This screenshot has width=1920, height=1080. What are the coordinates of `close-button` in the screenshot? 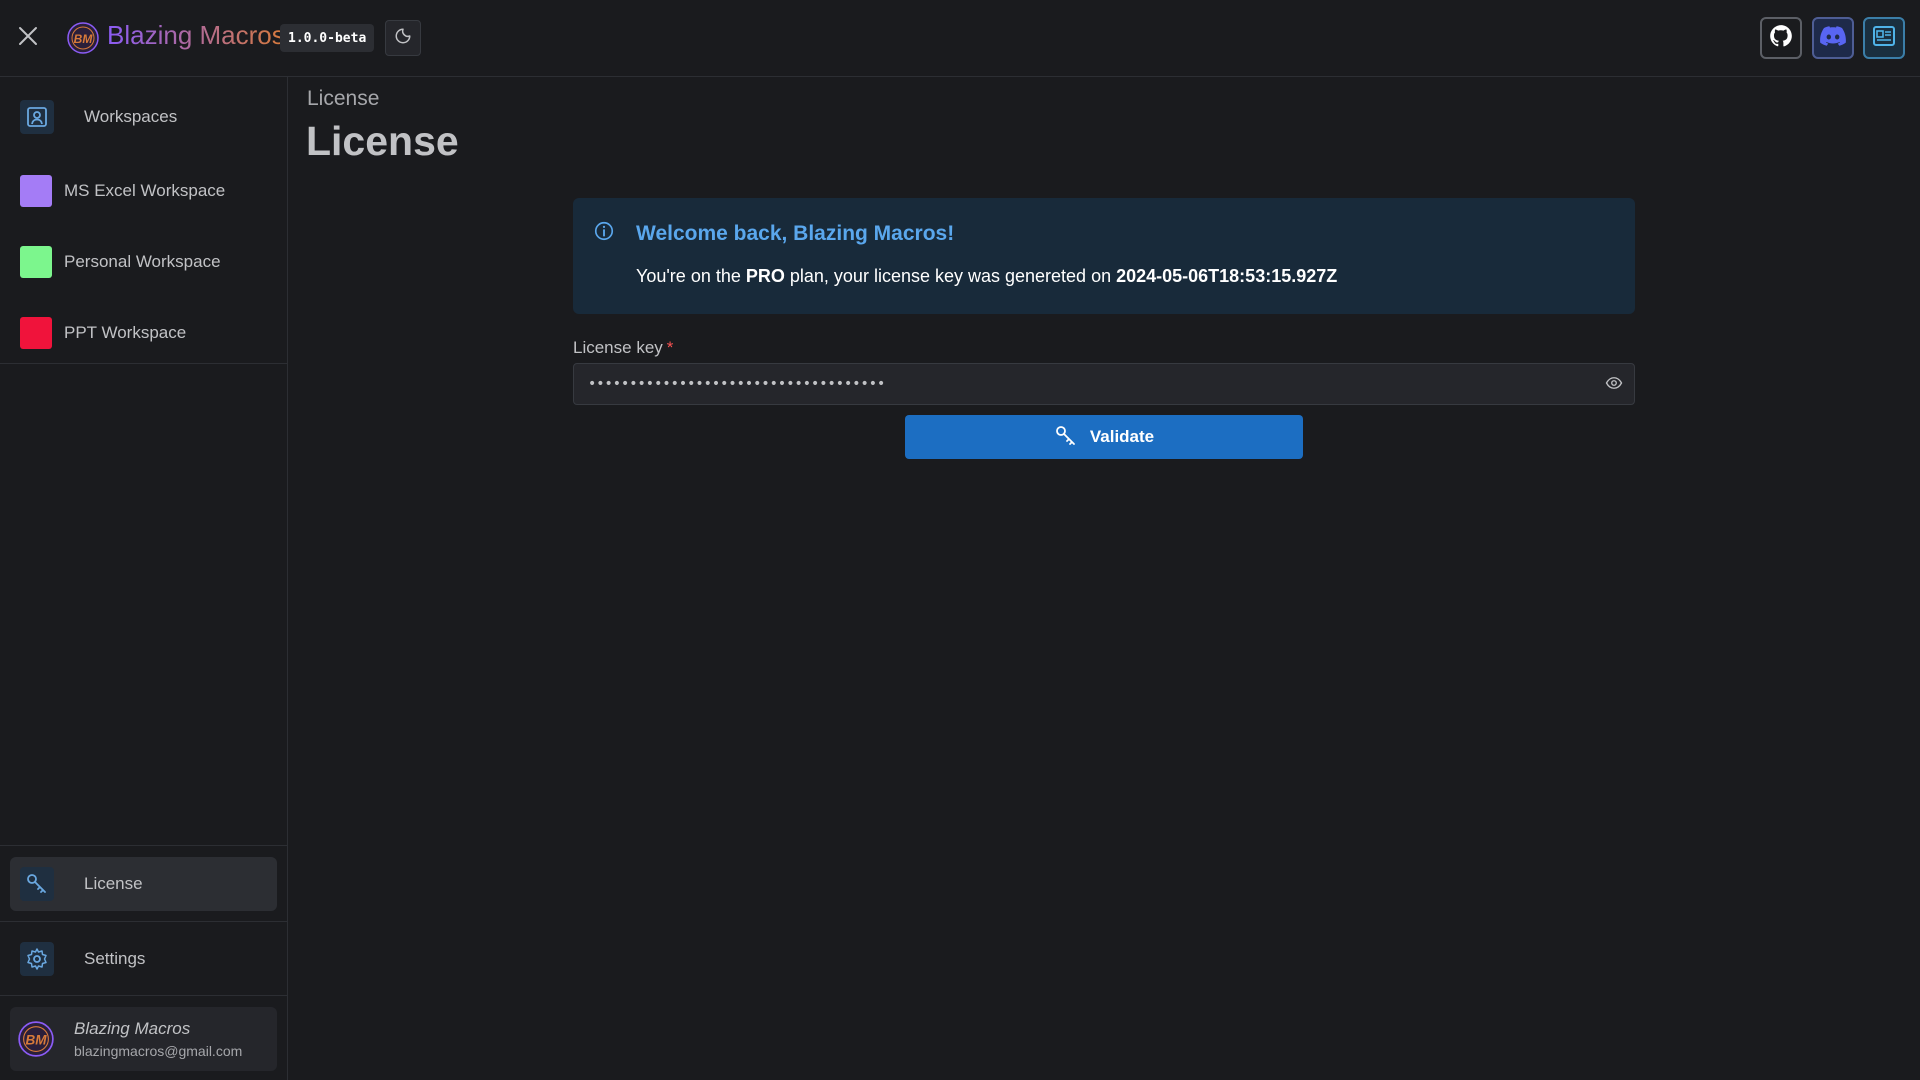 It's located at (28, 38).